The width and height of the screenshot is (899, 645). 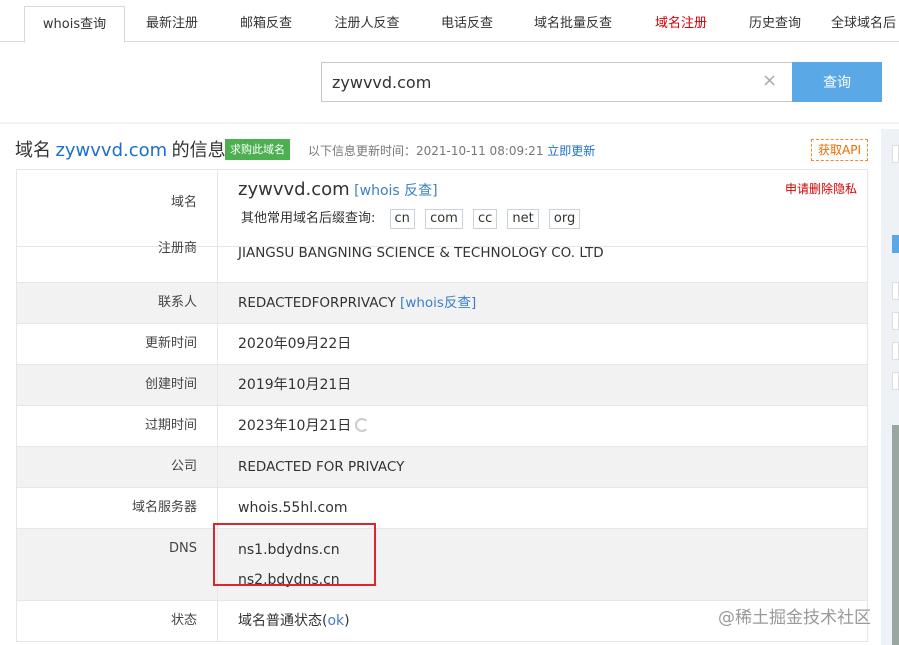 I want to click on tab-whois: whois查询, so click(x=74, y=24).